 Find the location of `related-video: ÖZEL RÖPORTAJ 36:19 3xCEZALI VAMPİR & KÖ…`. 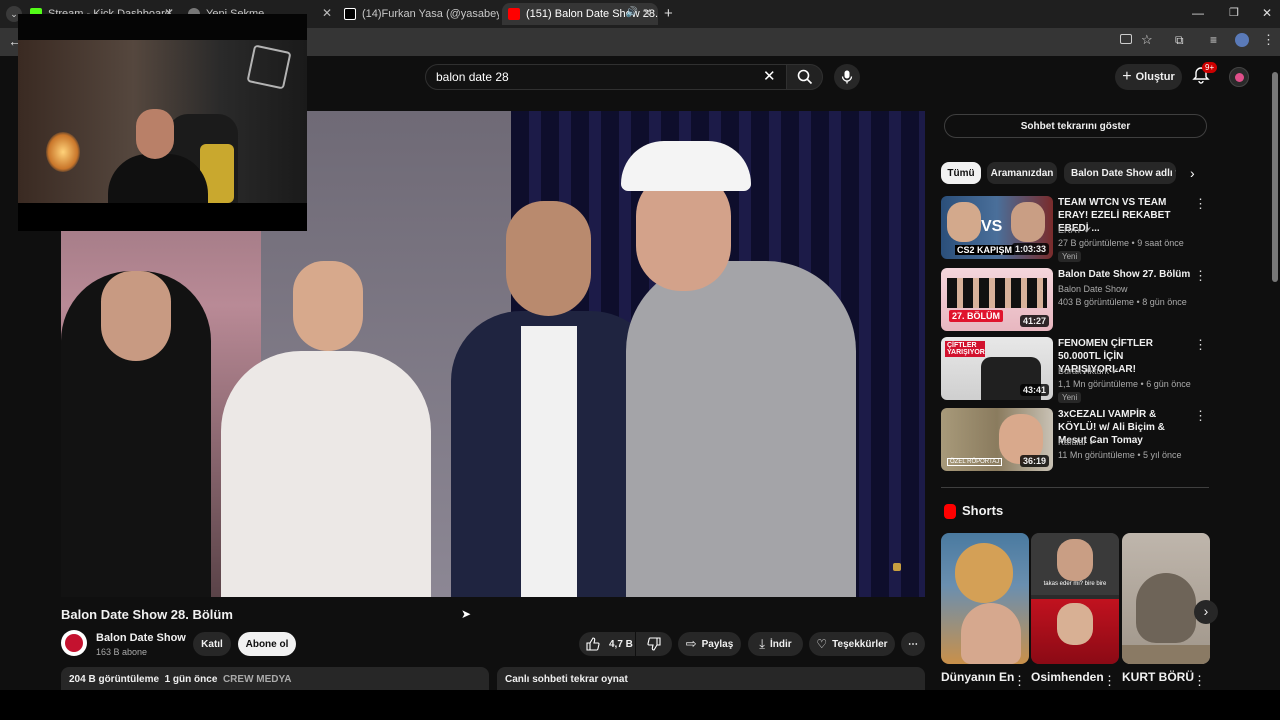

related-video: ÖZEL RÖPORTAJ 36:19 3xCEZALI VAMPİR & KÖ… is located at coordinates (1076, 440).